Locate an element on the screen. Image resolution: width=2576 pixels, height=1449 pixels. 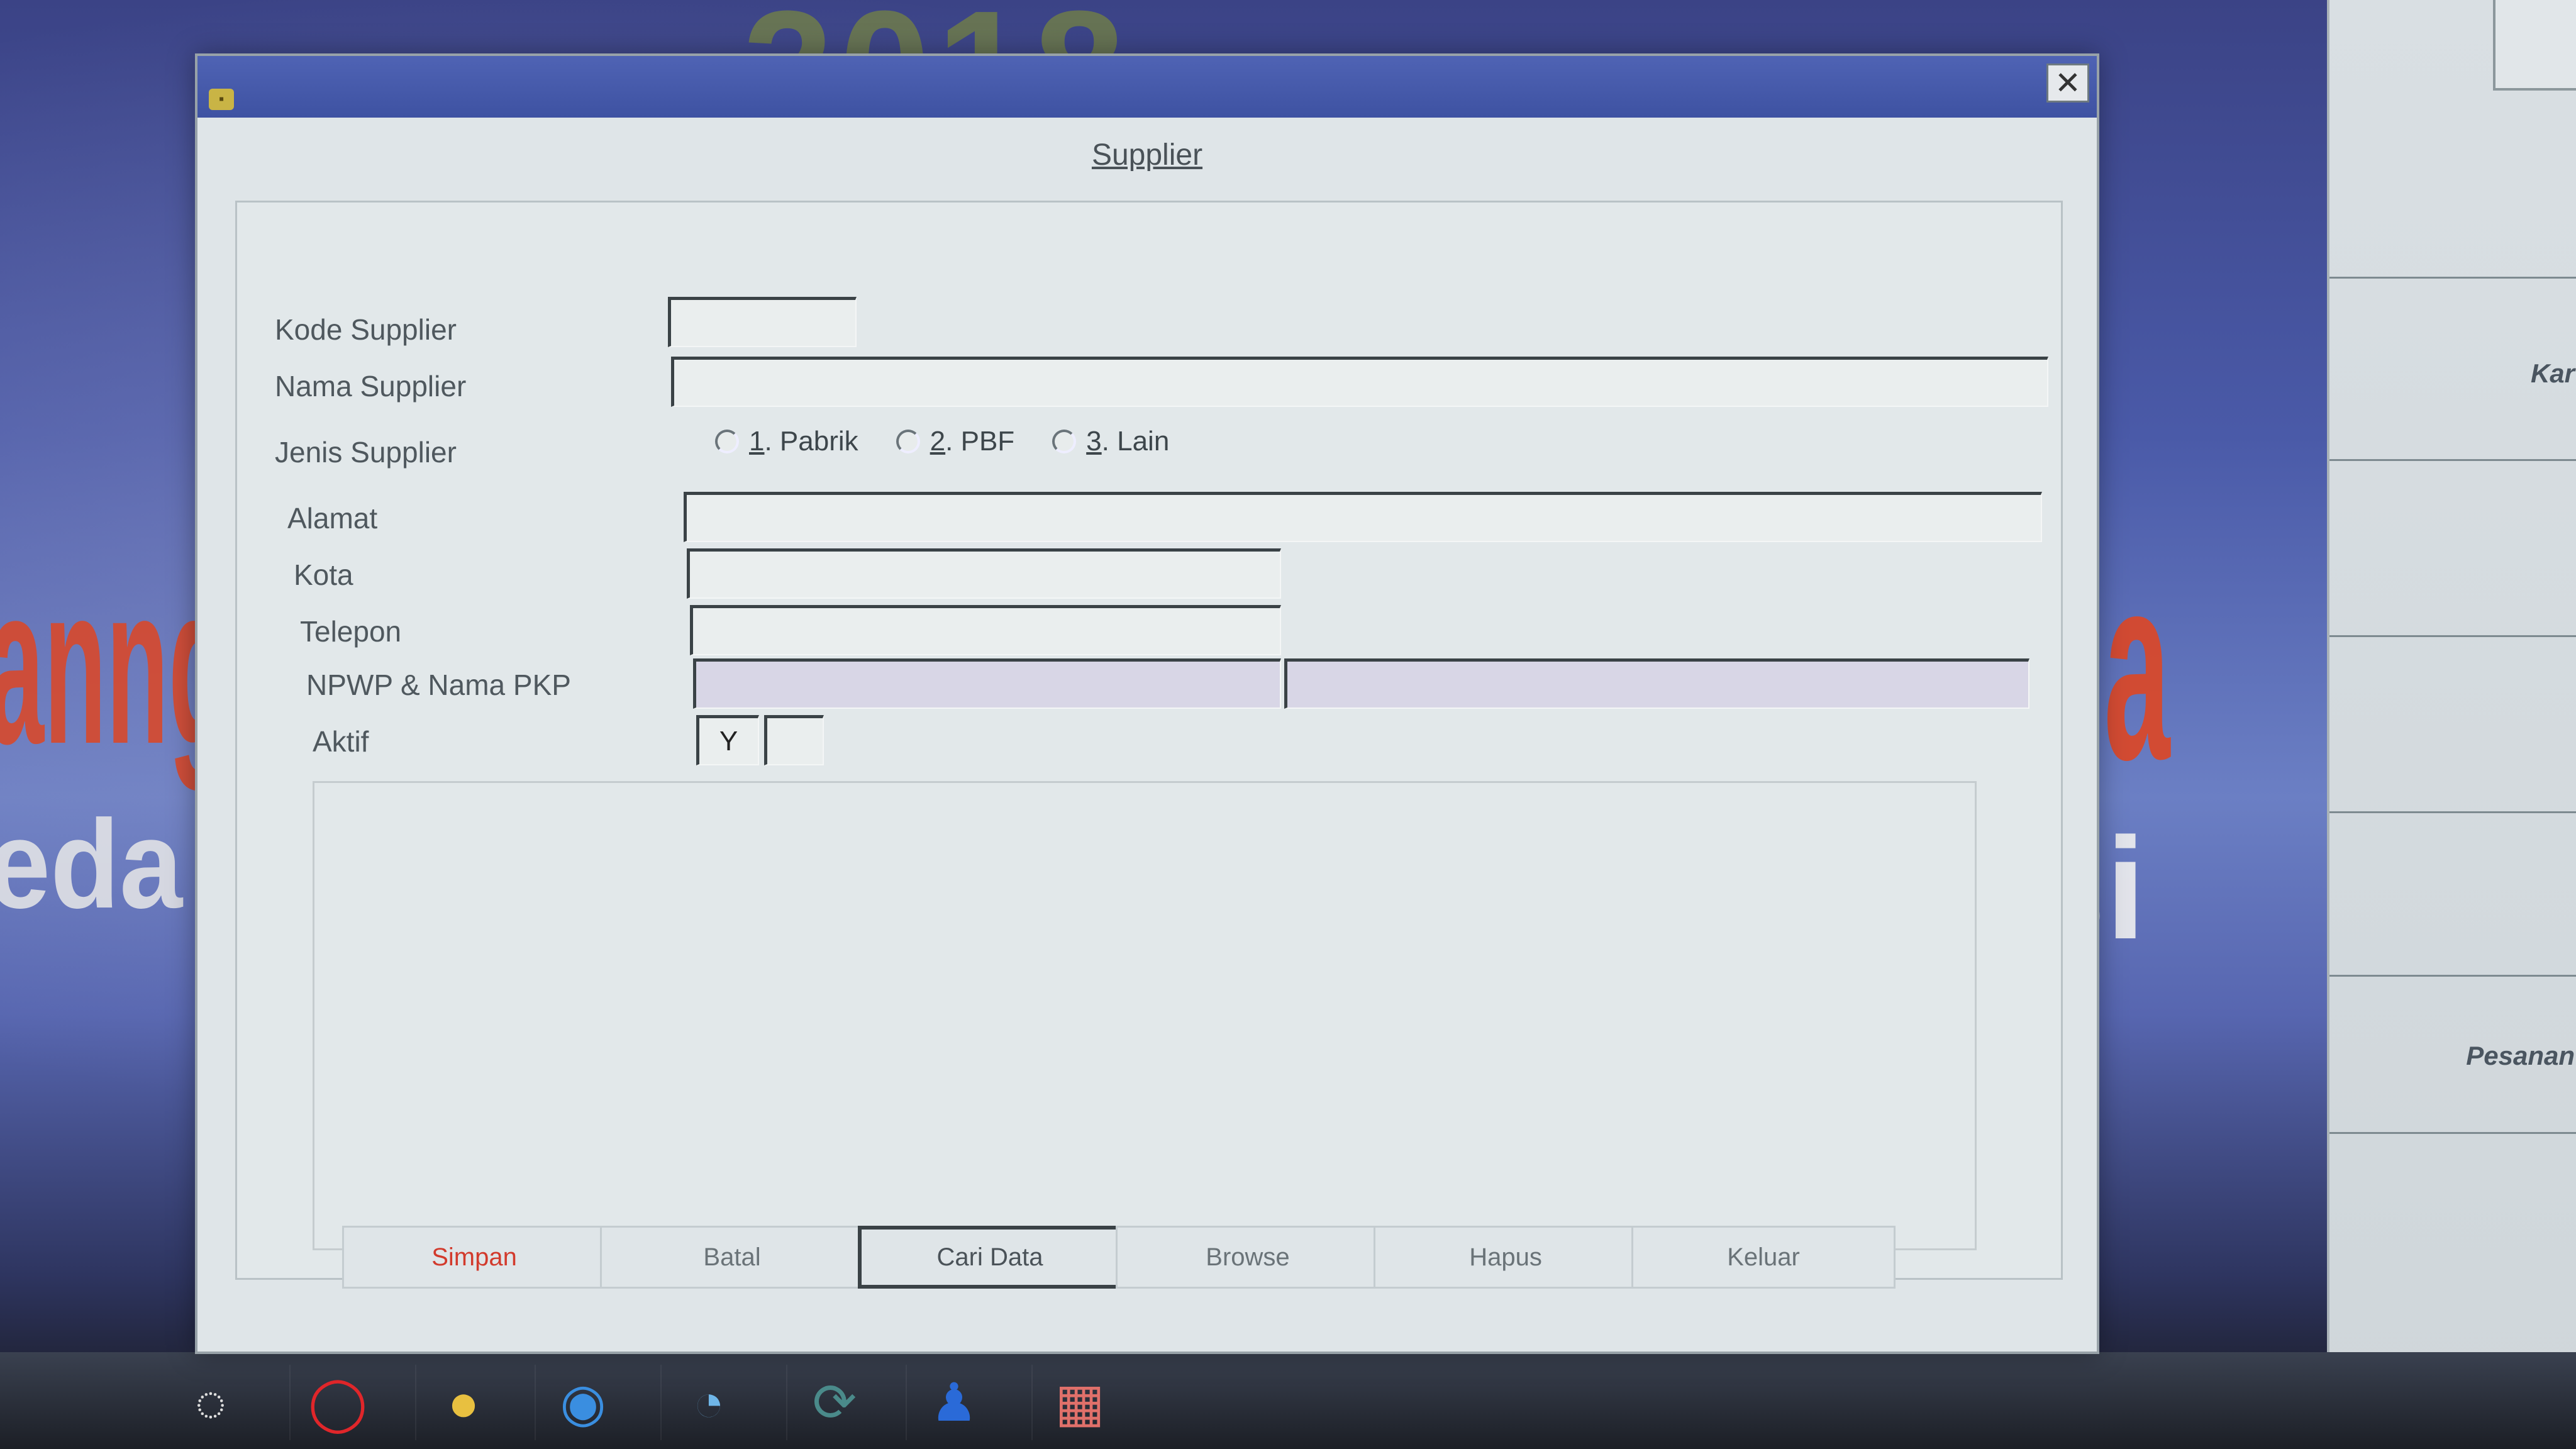
paint-icon: ▦ is located at coordinates (1079, 1402).